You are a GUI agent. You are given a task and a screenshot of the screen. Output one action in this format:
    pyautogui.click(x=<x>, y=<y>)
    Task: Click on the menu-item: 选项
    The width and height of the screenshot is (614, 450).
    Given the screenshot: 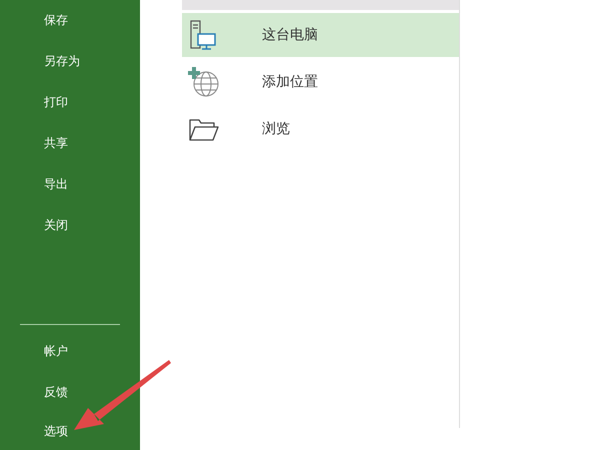 What is the action you would take?
    pyautogui.click(x=70, y=431)
    